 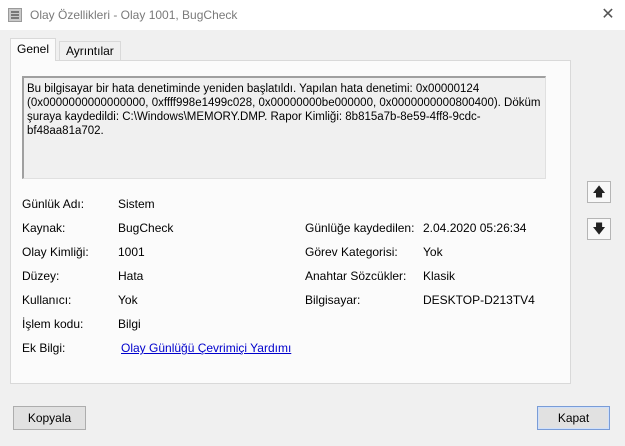 I want to click on keywords-label: Anahtar Sözcükler:, so click(x=356, y=276).